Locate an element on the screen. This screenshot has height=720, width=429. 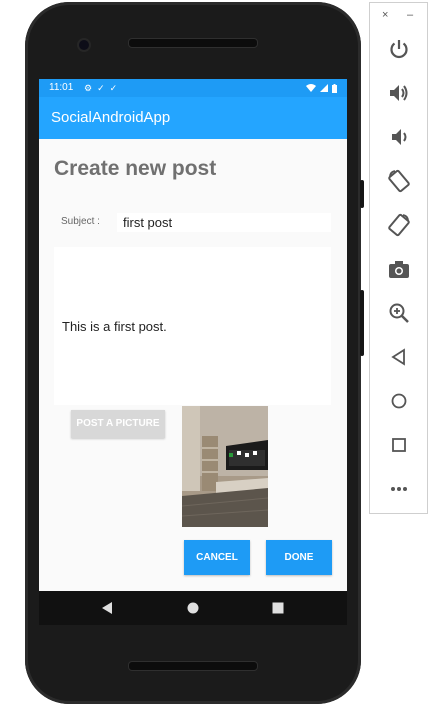
navigation-bar is located at coordinates (193, 608).